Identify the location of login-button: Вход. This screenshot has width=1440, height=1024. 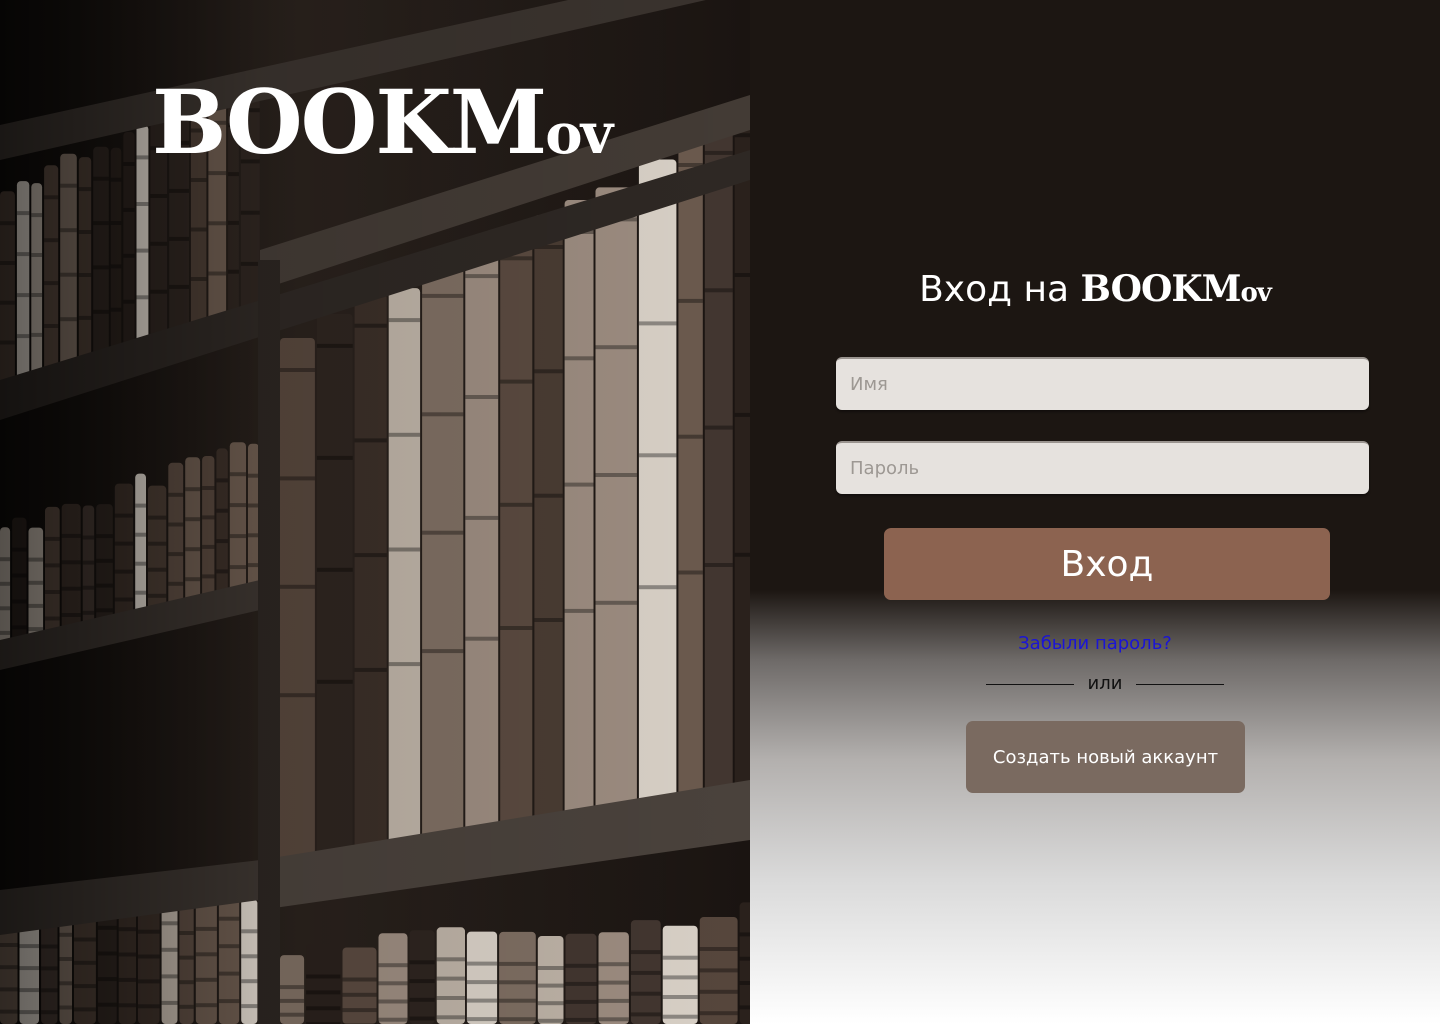
(1107, 564).